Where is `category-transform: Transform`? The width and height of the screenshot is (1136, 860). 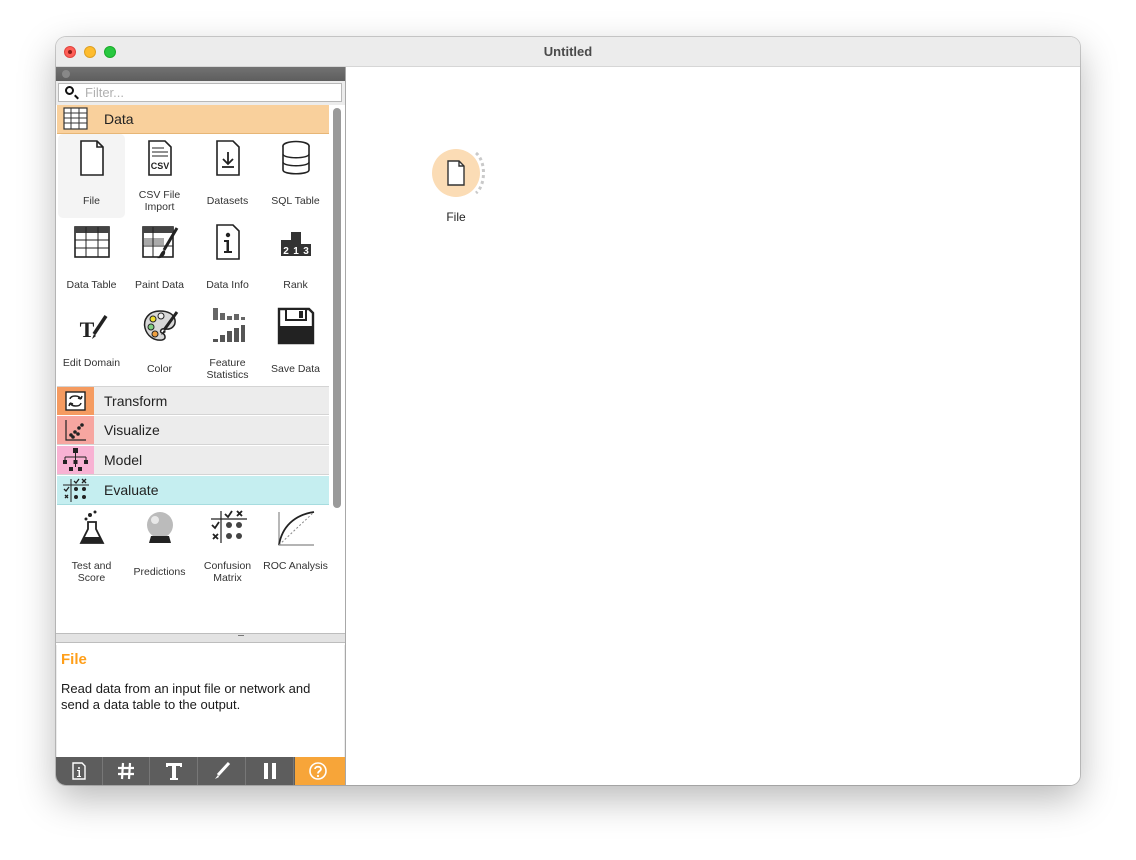 category-transform: Transform is located at coordinates (193, 400).